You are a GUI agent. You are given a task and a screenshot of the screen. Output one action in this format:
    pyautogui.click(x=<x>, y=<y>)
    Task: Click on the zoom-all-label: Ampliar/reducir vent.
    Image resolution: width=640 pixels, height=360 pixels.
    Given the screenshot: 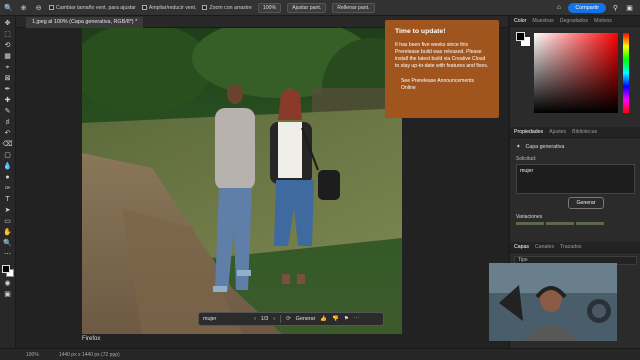 What is the action you would take?
    pyautogui.click(x=172, y=7)
    